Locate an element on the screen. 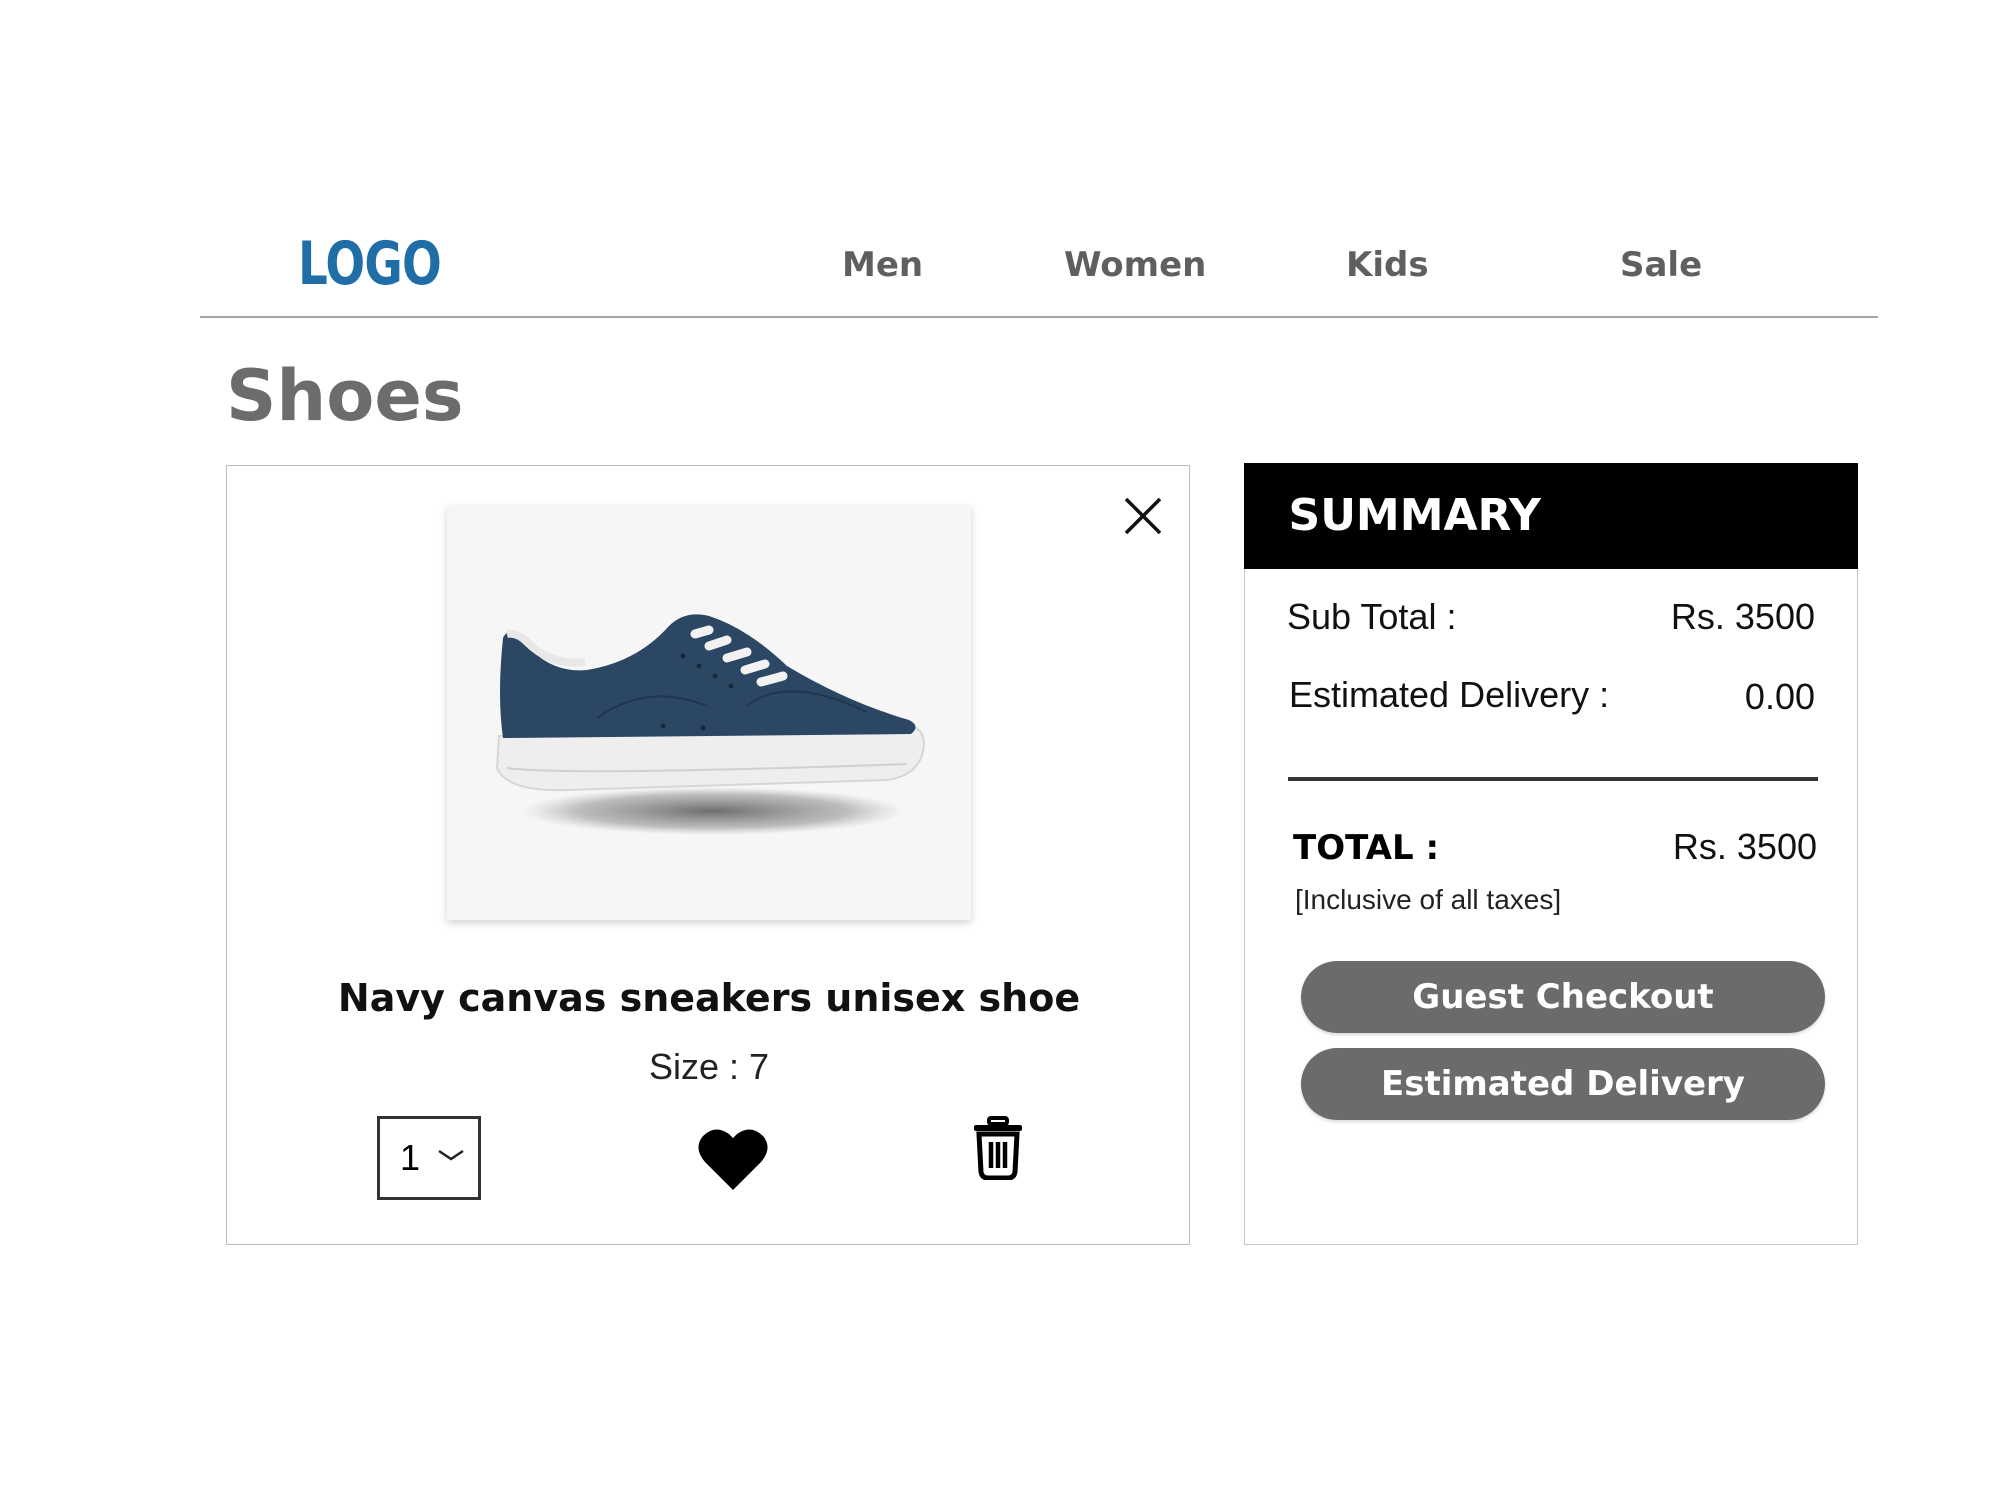  summary-divider is located at coordinates (1553, 779).